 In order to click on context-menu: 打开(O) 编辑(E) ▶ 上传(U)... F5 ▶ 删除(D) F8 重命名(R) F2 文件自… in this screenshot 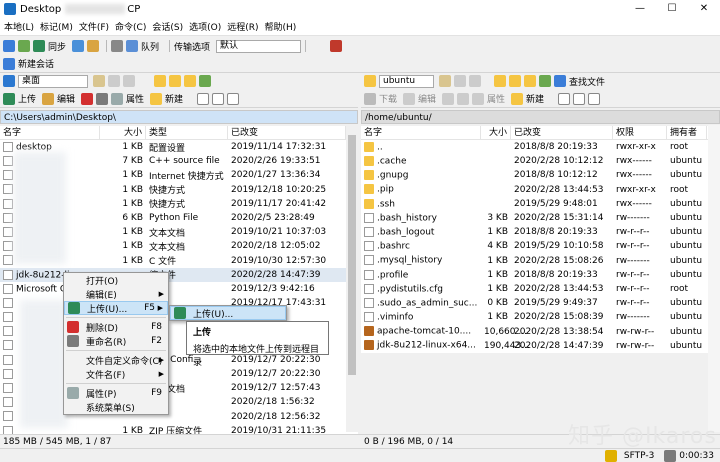, I will do `click(116, 343)`.